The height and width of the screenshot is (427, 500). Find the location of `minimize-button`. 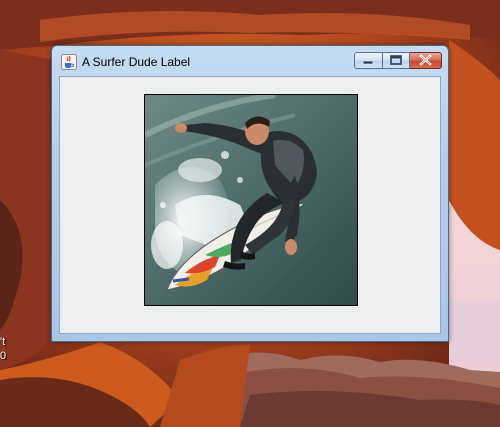

minimize-button is located at coordinates (368, 60).